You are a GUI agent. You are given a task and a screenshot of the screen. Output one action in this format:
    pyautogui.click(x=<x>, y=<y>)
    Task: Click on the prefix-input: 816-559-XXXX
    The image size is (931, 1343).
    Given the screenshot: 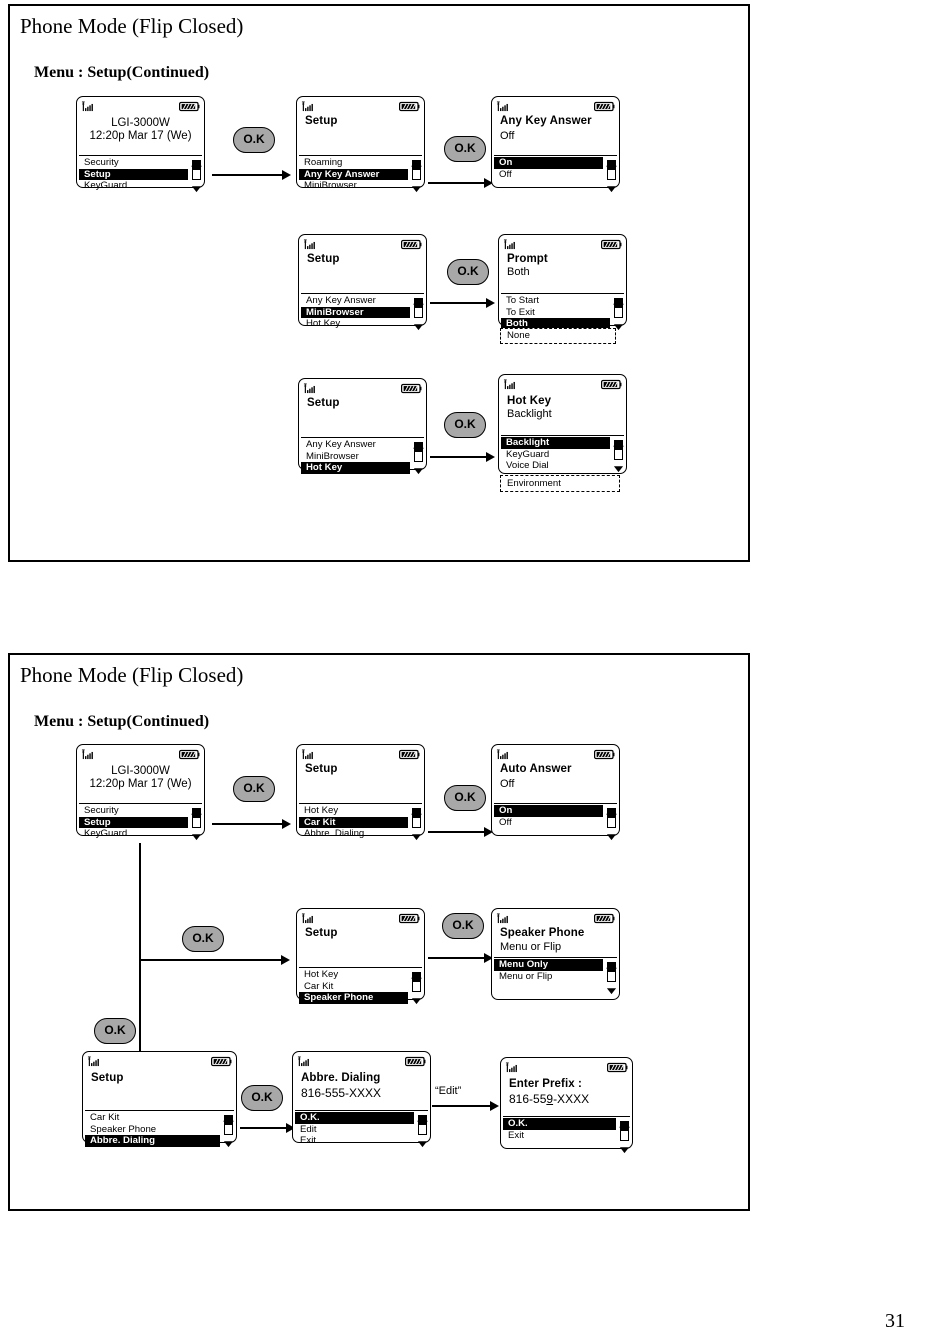 What is the action you would take?
    pyautogui.click(x=566, y=1099)
    